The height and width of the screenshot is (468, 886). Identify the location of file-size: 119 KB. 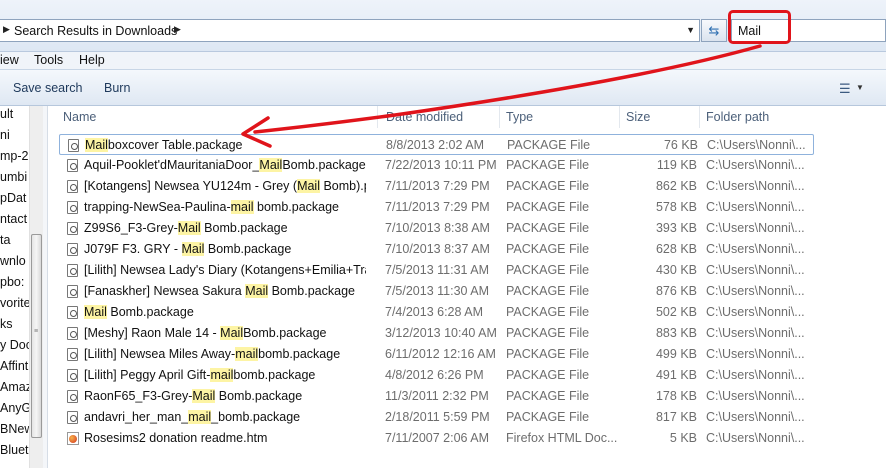
(676, 165).